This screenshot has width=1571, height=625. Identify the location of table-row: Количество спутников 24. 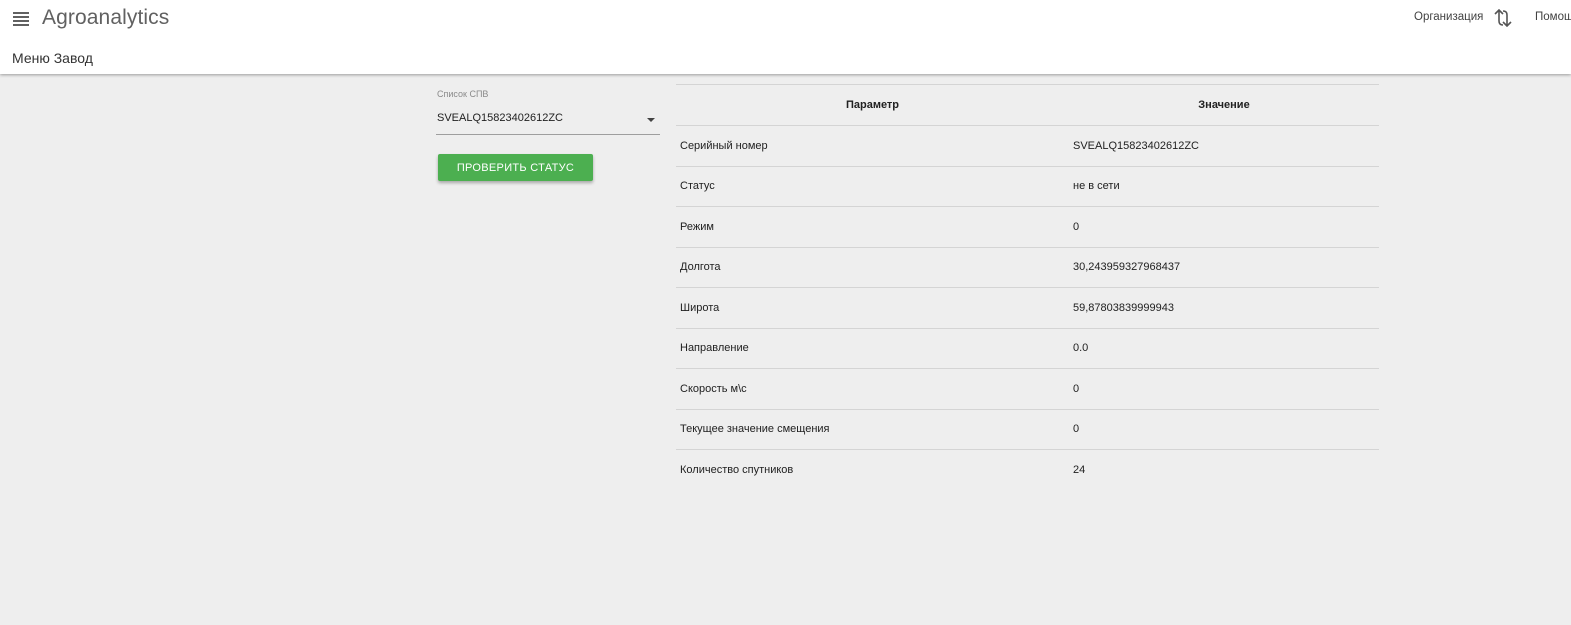
(1027, 470).